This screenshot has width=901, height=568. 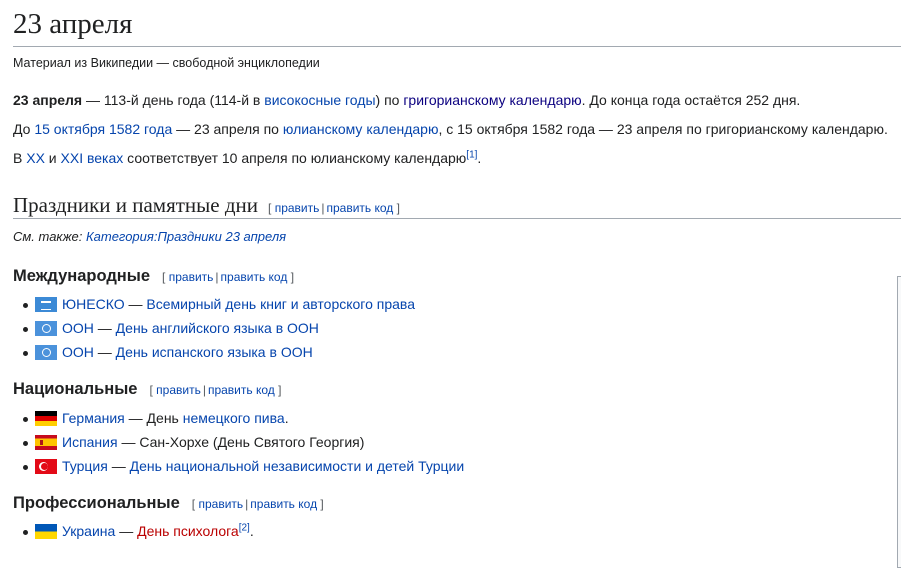 What do you see at coordinates (93, 304) in the screenshot?
I see `unesco-link: ЮНЕСКО` at bounding box center [93, 304].